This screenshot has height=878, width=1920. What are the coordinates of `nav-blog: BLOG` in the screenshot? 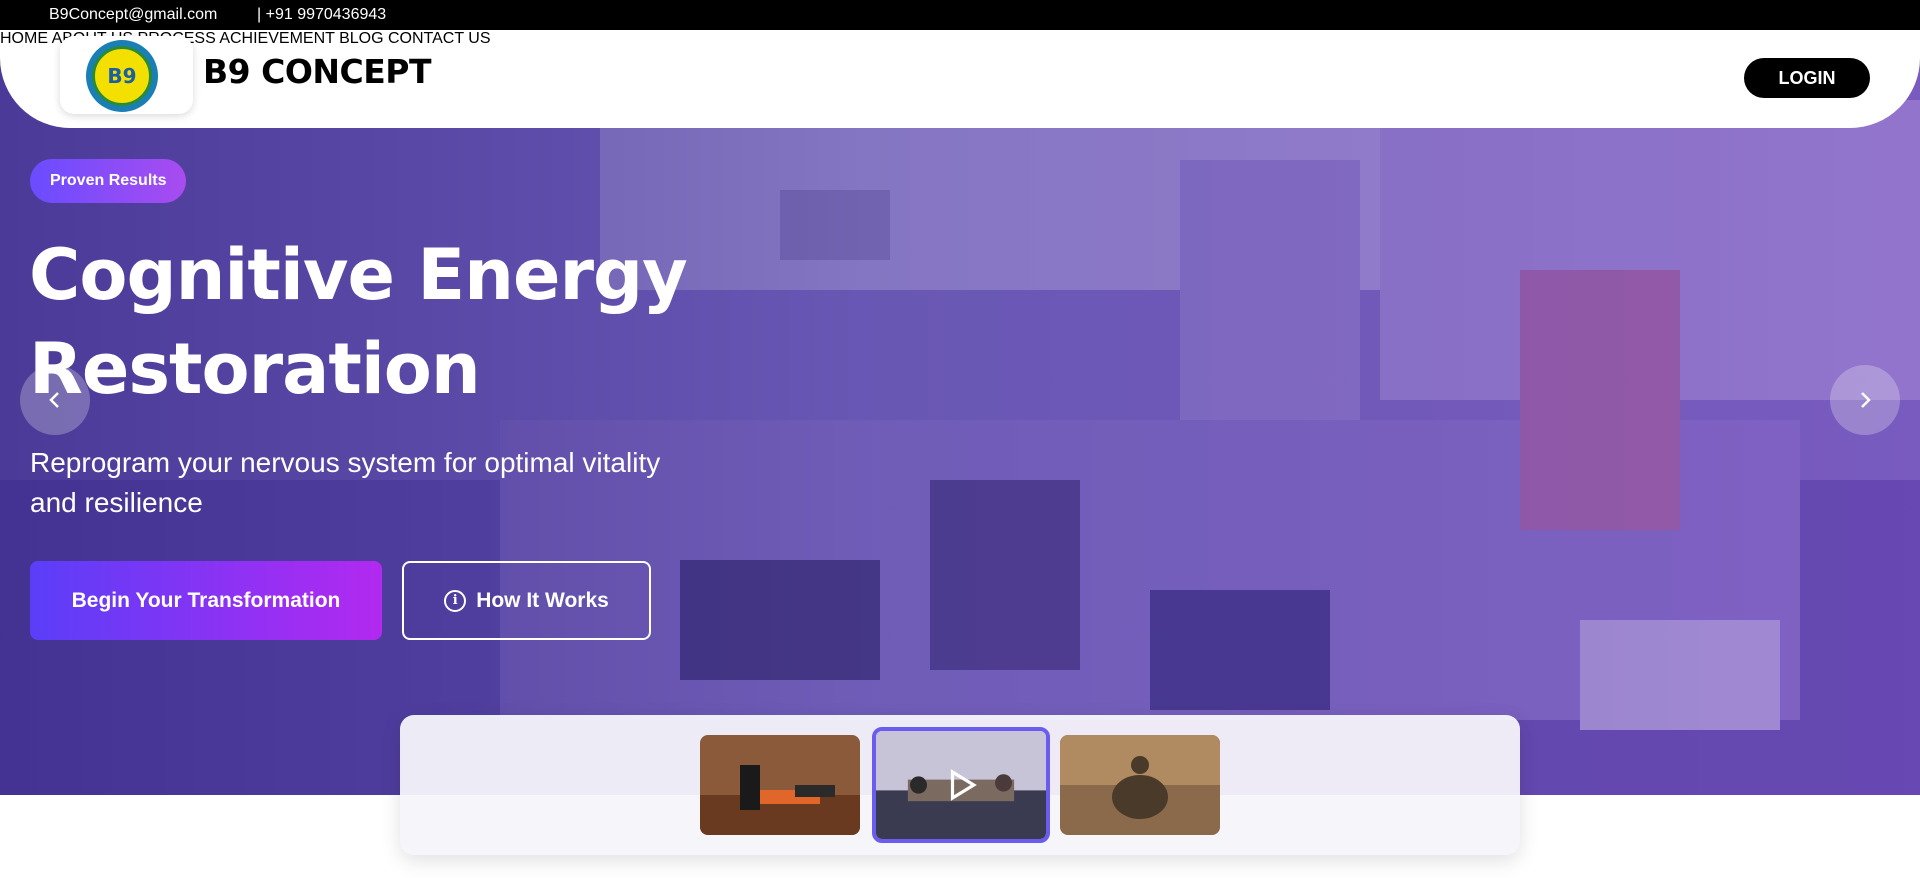 It's located at (361, 38).